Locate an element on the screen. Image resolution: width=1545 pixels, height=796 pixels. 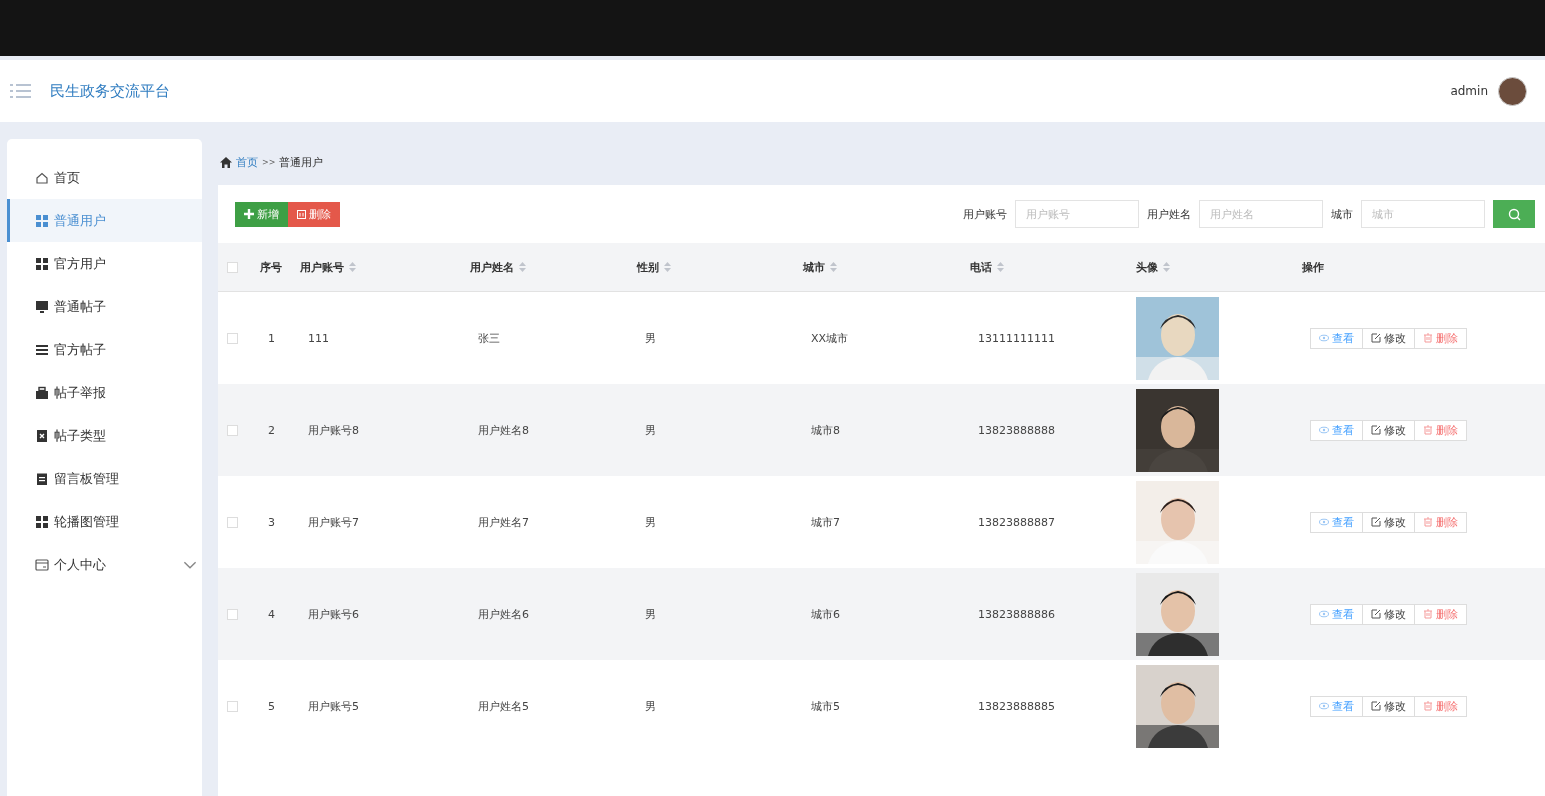
sidebar-item: 首页 is located at coordinates (104, 177).